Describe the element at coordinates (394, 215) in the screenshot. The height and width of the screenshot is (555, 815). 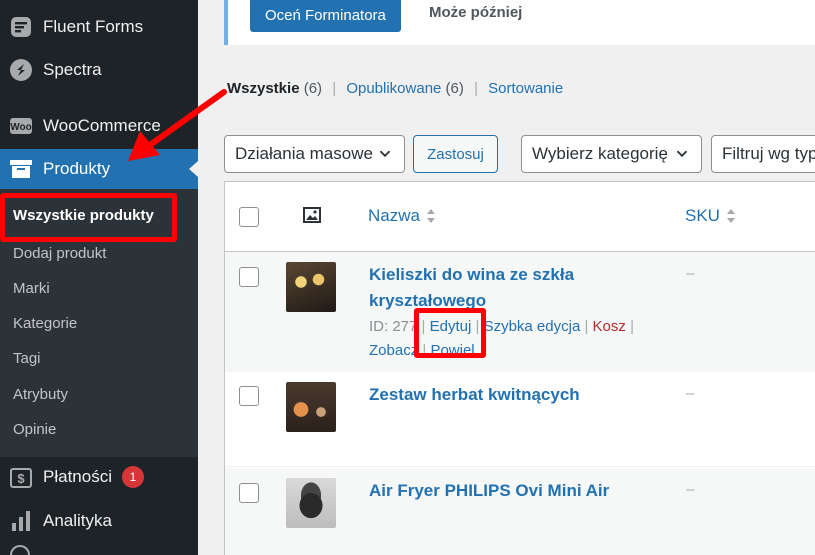
I see `column-name-label: Nazwa` at that location.